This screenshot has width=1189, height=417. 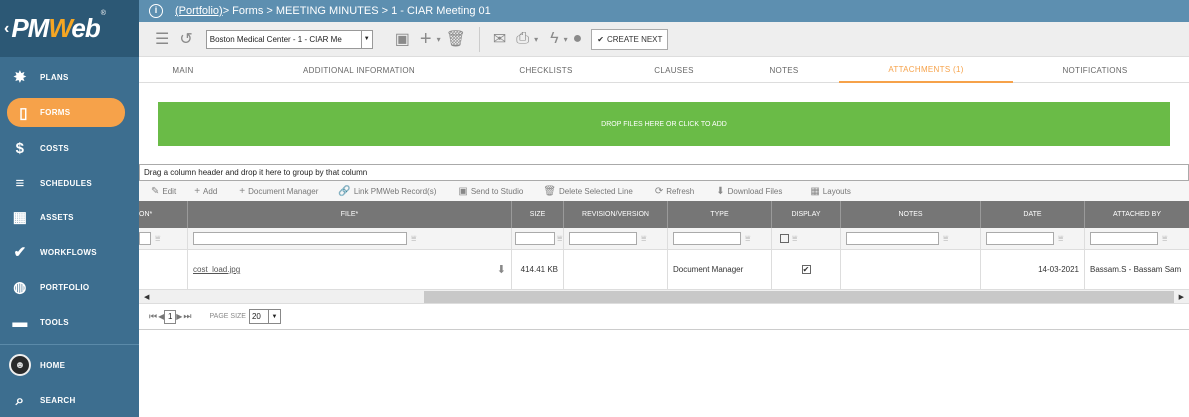 I want to click on col-header-notes: NOTES, so click(x=911, y=214).